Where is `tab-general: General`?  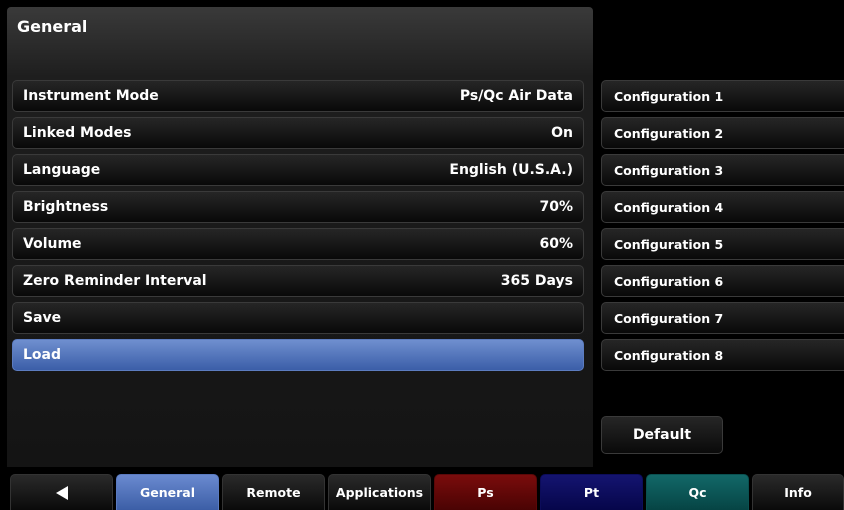
tab-general: General is located at coordinates (167, 492).